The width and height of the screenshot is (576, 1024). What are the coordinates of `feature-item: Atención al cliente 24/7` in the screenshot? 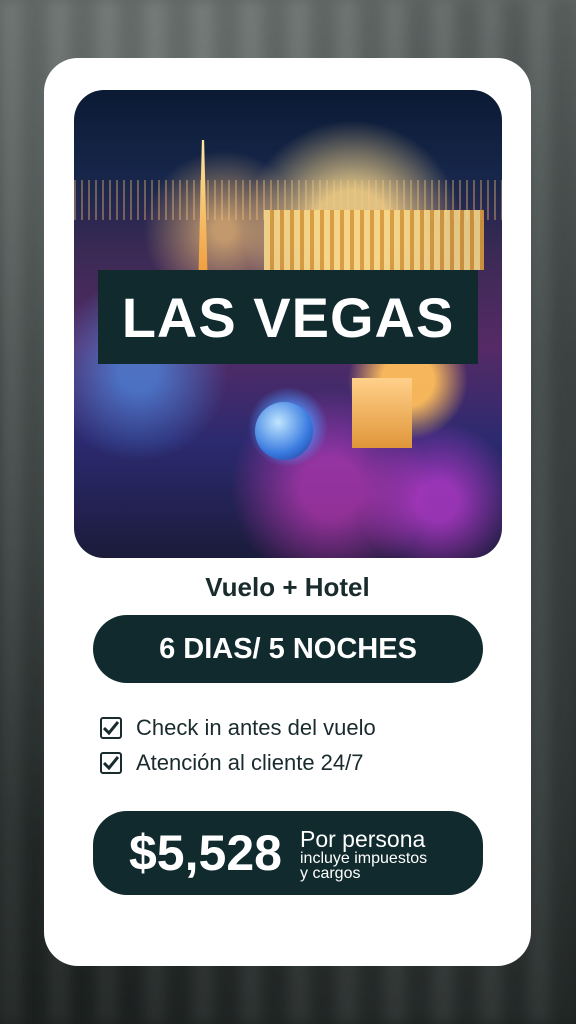 It's located at (238, 762).